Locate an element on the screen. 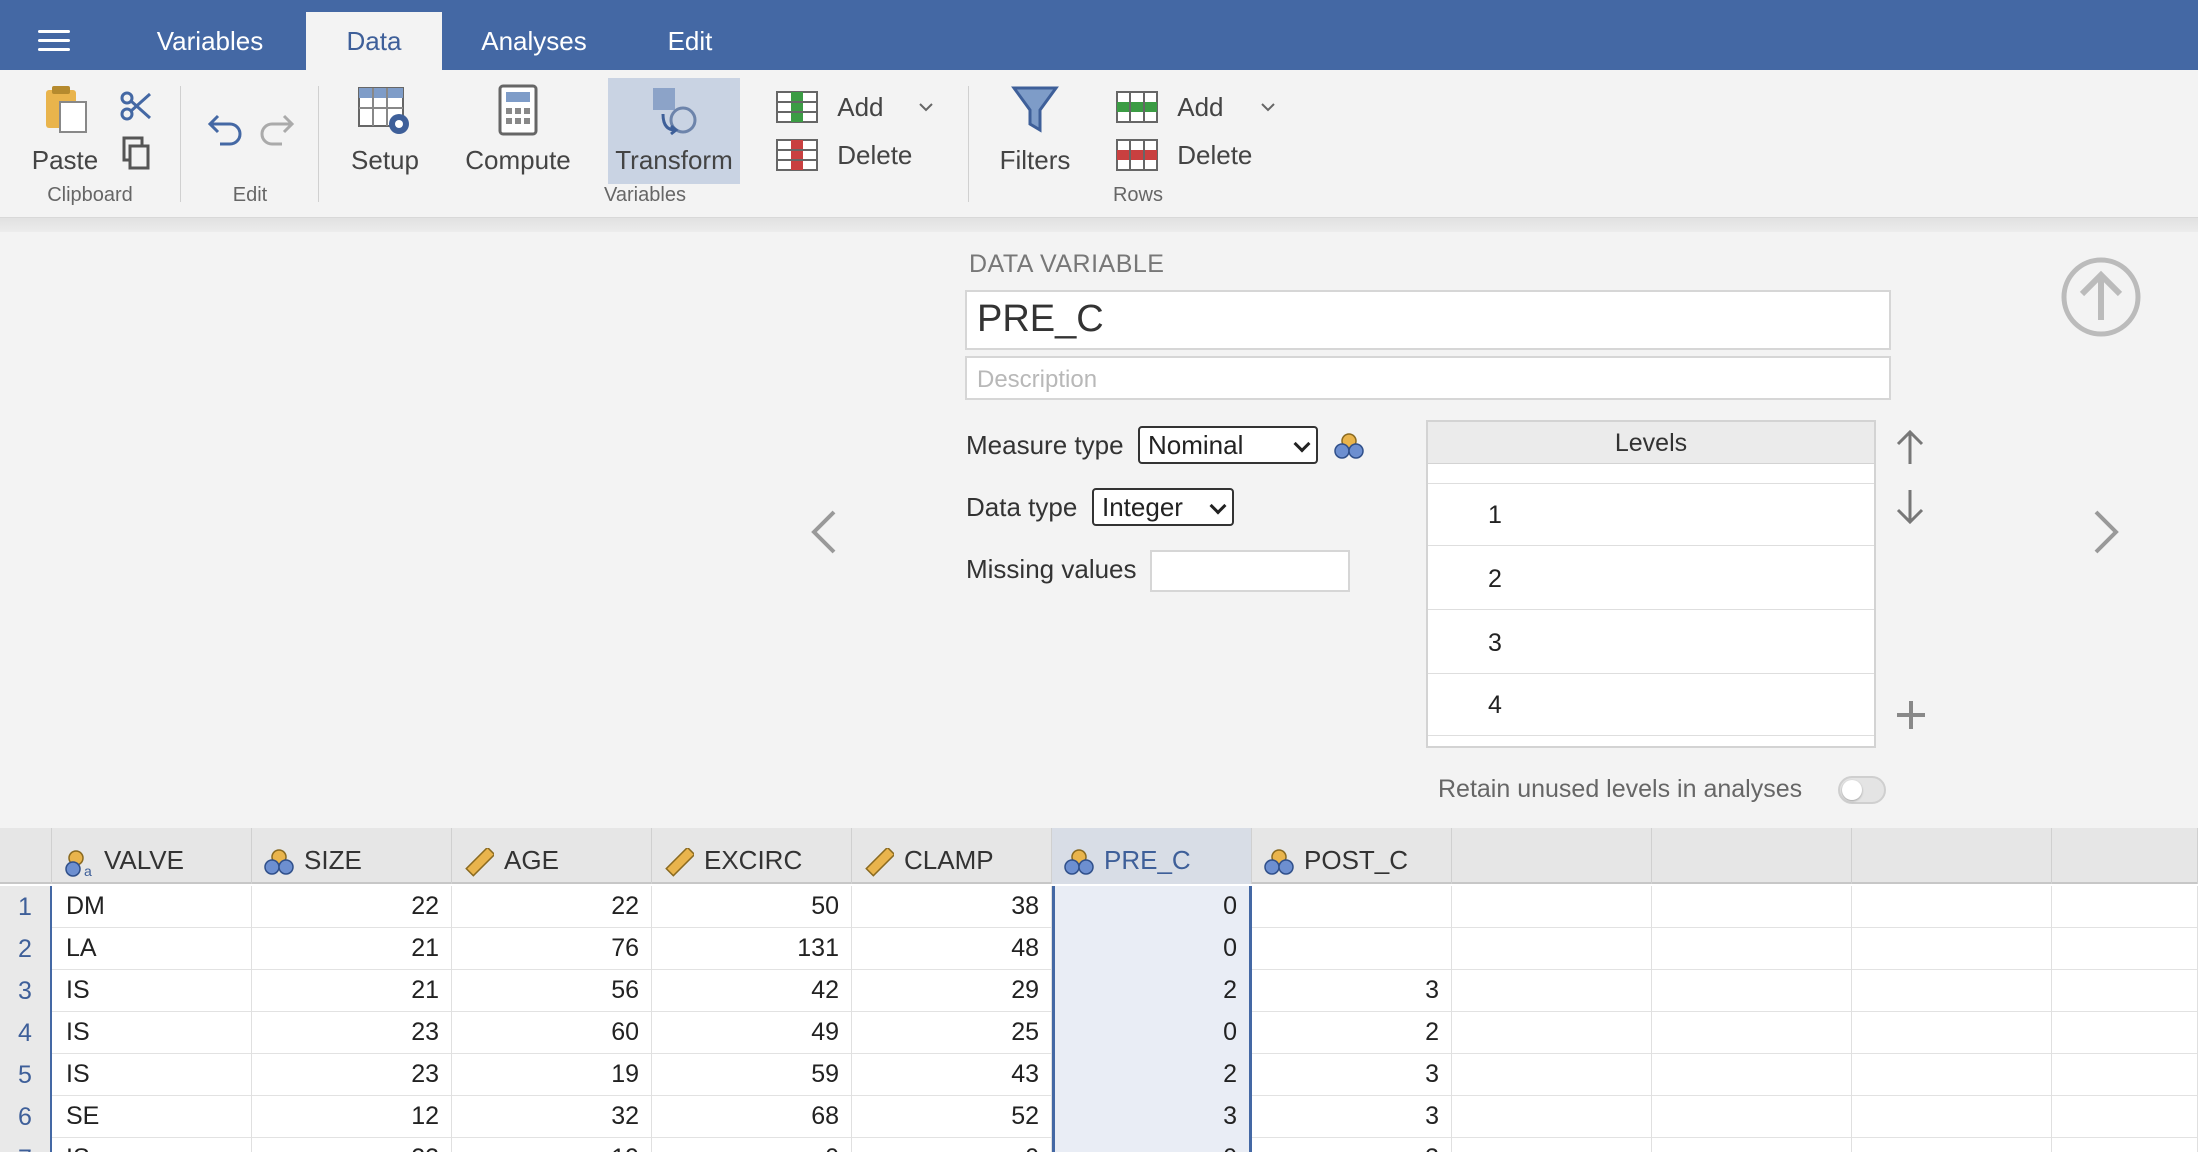 The height and width of the screenshot is (1152, 2198). tab-data: Data is located at coordinates (374, 41).